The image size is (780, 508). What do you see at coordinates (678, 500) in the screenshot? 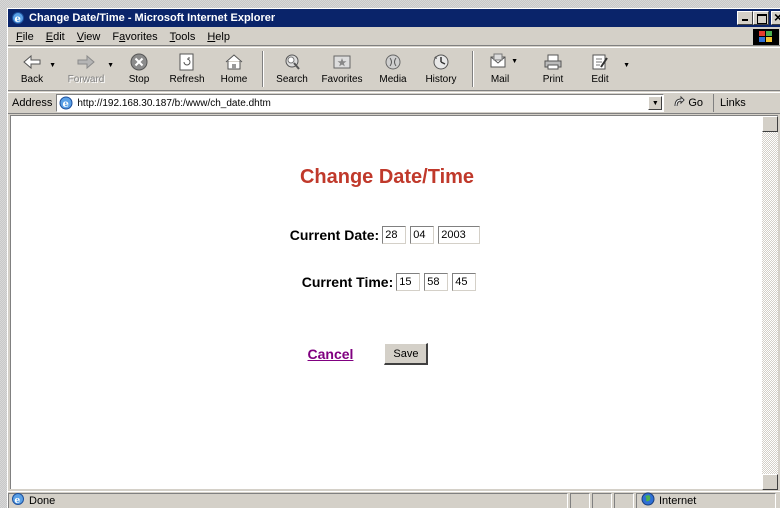
I see `zone-text: Internet` at bounding box center [678, 500].